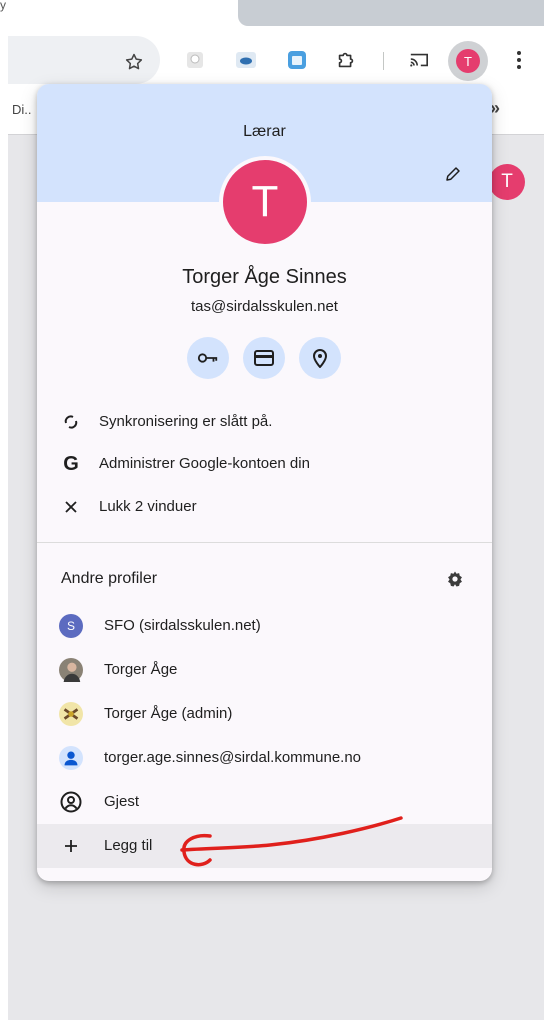  What do you see at coordinates (264, 507) in the screenshot?
I see `close-windows-item: Lukk 2 vinduer` at bounding box center [264, 507].